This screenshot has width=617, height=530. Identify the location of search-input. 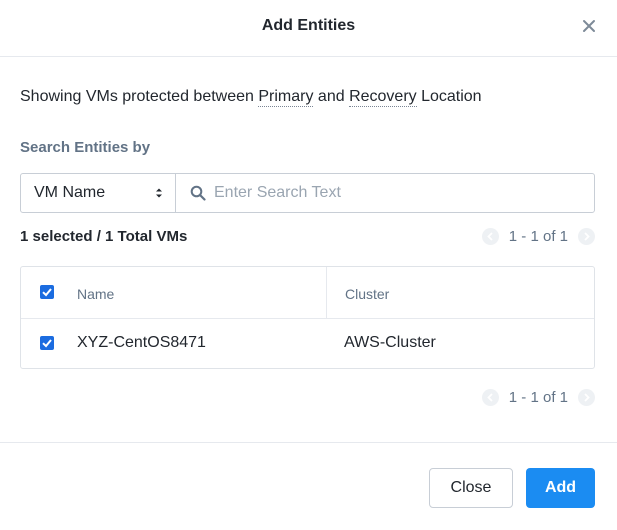
(399, 193).